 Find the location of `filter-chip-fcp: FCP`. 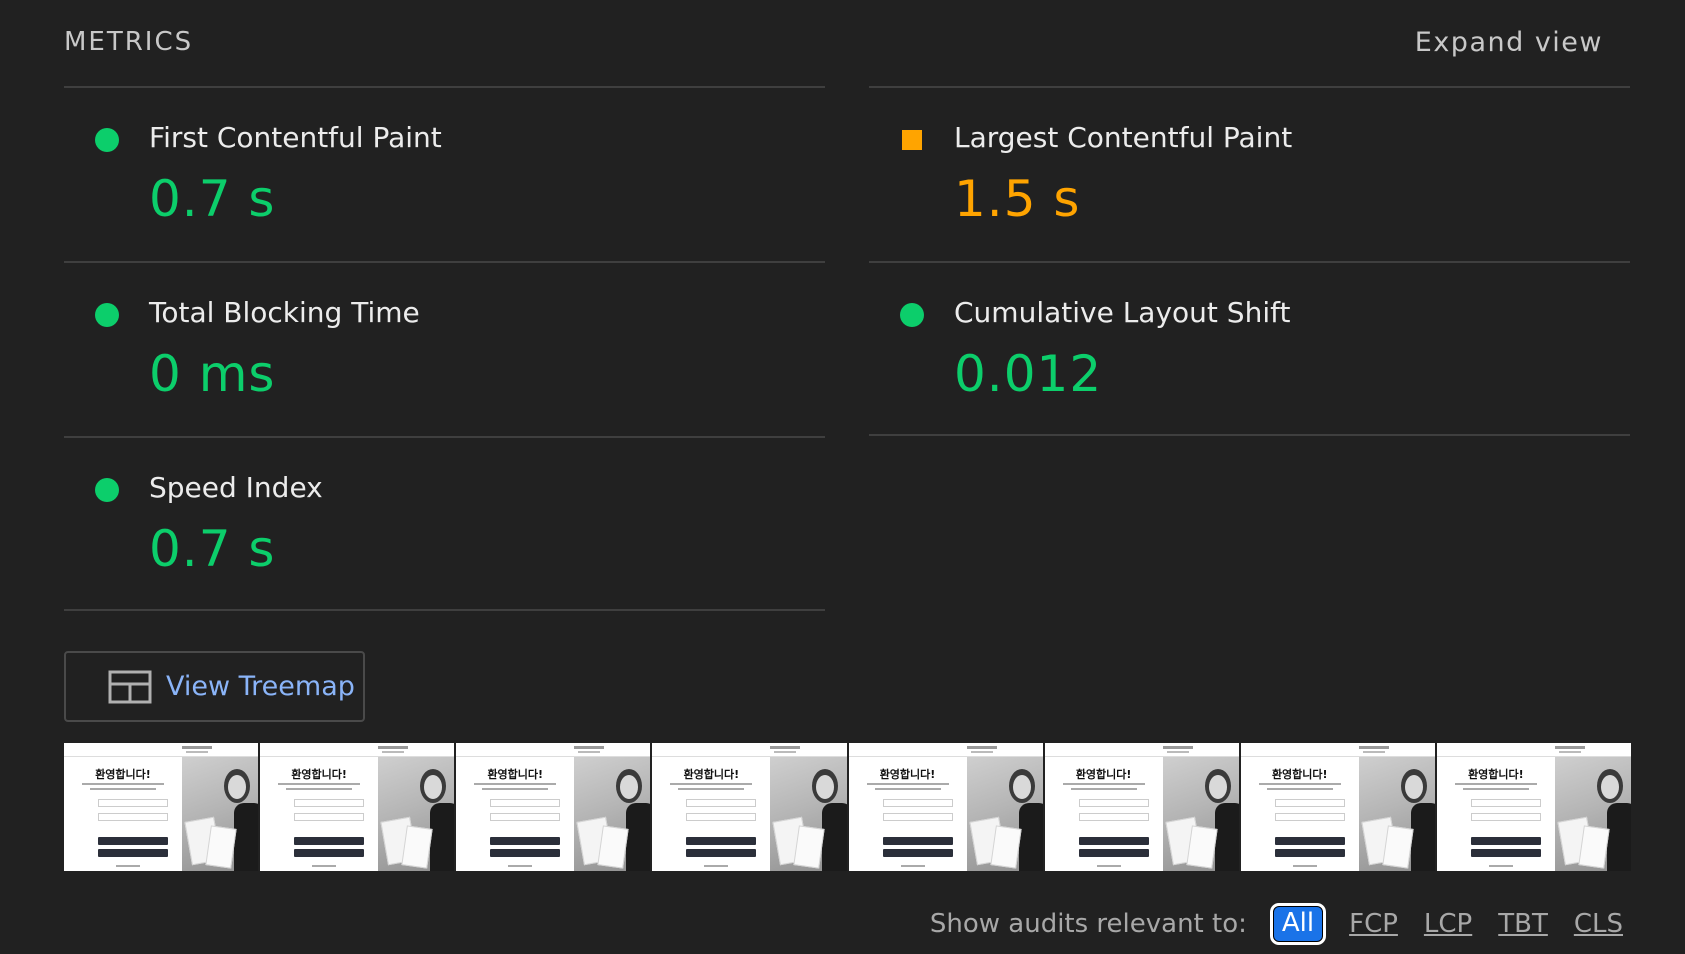

filter-chip-fcp: FCP is located at coordinates (1373, 924).